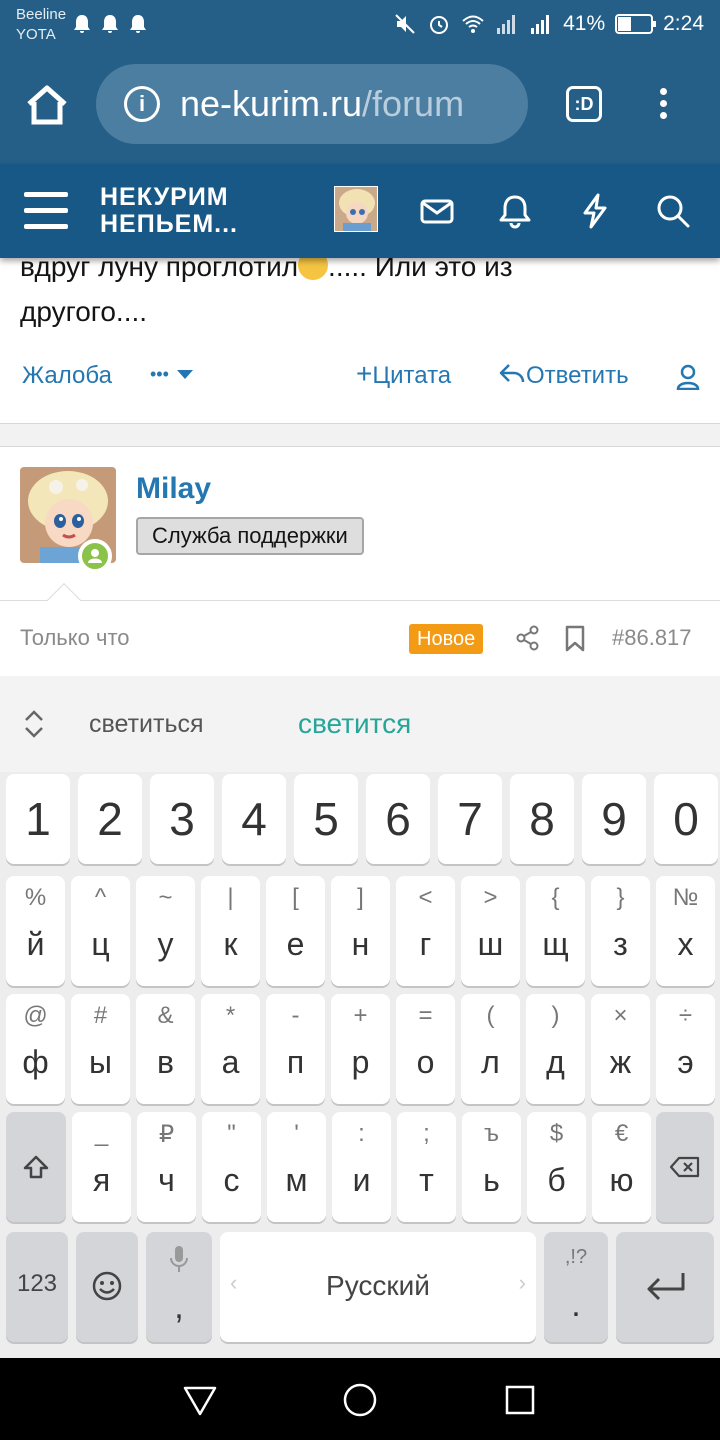  What do you see at coordinates (437, 211) in the screenshot?
I see `mail-icon` at bounding box center [437, 211].